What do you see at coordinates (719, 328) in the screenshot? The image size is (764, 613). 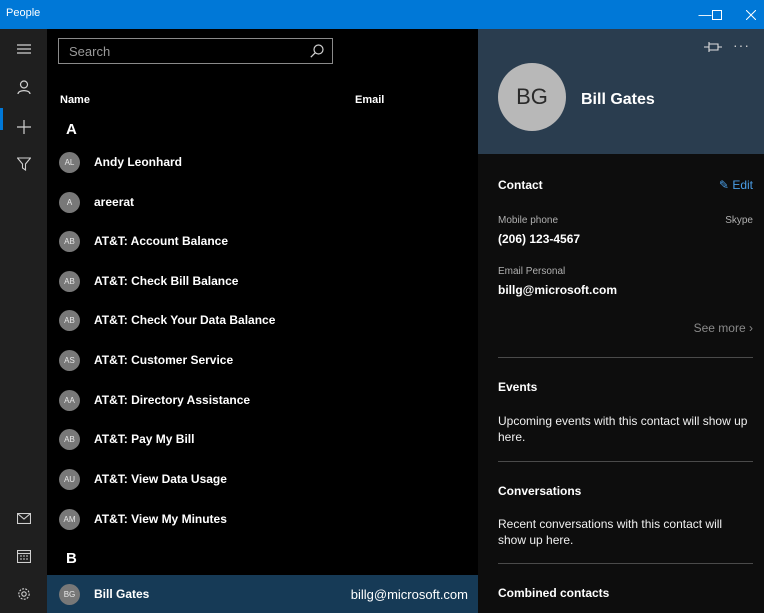 I see `see-more-label: See more` at bounding box center [719, 328].